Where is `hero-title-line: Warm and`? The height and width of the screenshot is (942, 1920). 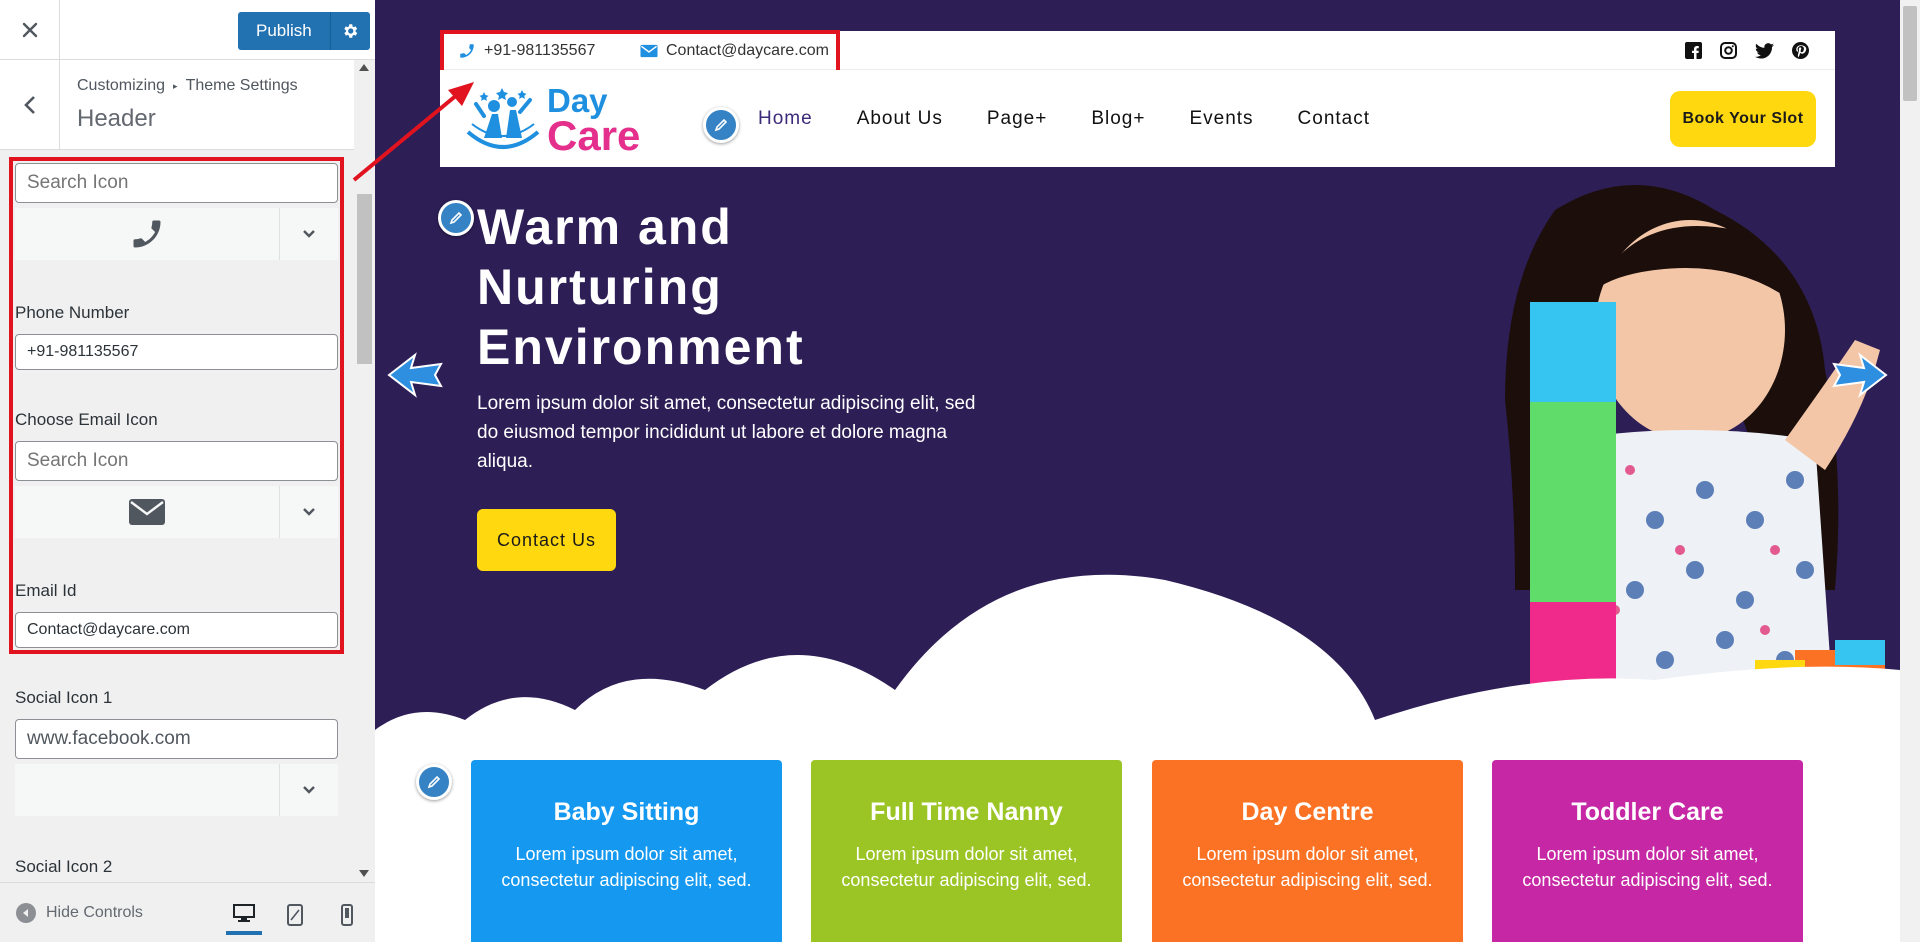 hero-title-line: Warm and is located at coordinates (605, 227).